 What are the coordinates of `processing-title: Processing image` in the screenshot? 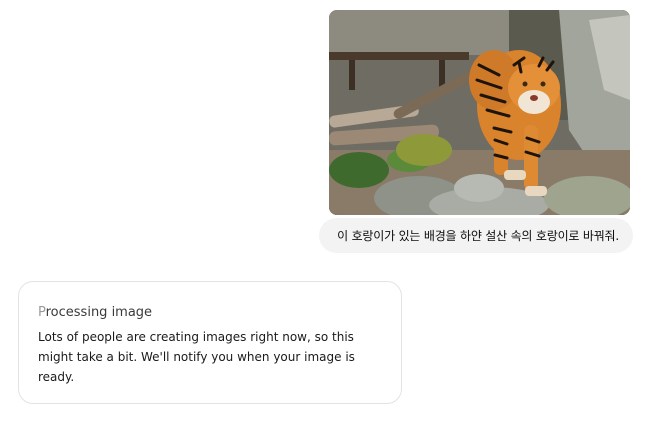 It's located at (209, 312).